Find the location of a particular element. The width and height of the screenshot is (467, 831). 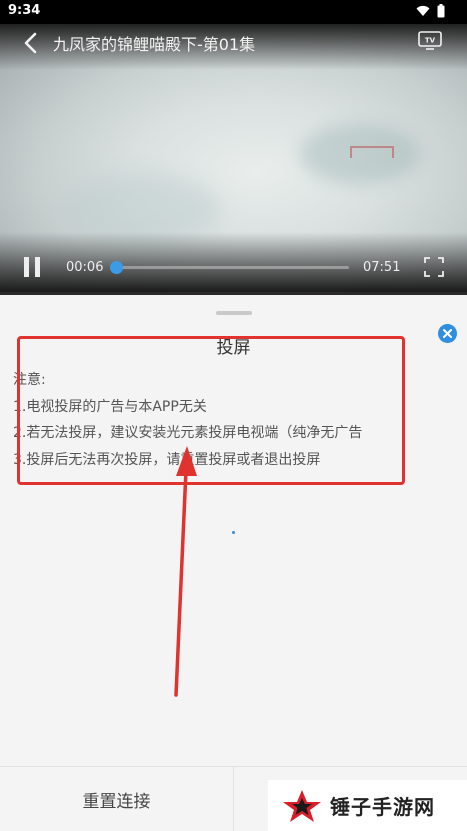

pause-icon is located at coordinates (33, 267).